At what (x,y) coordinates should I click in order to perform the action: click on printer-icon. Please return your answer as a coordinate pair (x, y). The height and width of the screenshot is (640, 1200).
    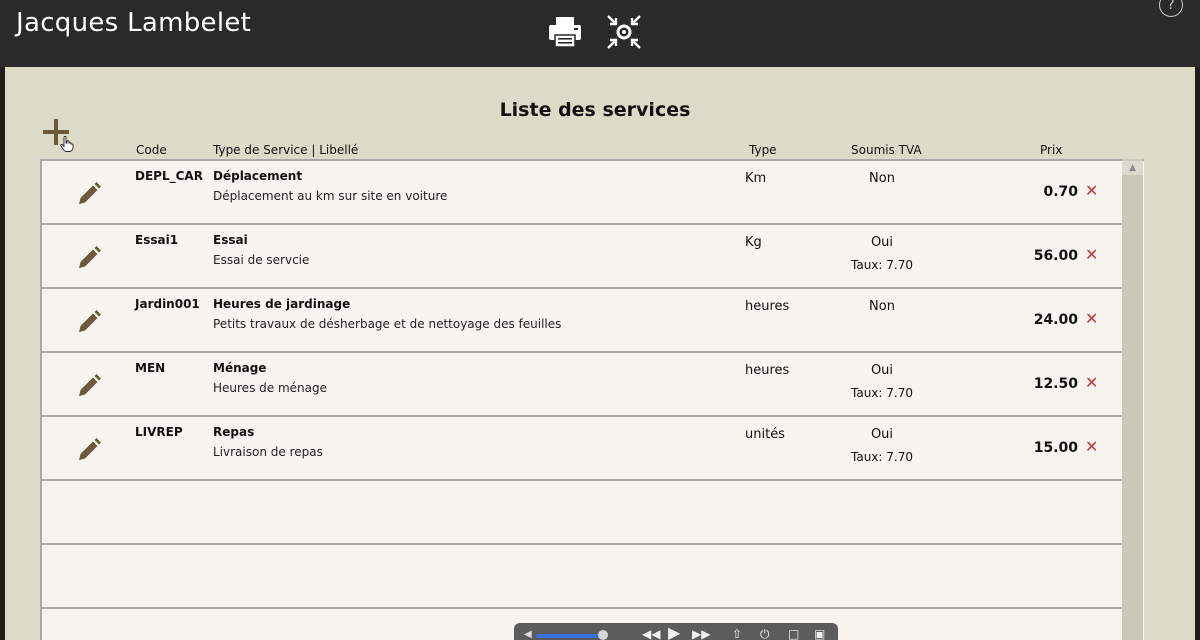
    Looking at the image, I should click on (565, 32).